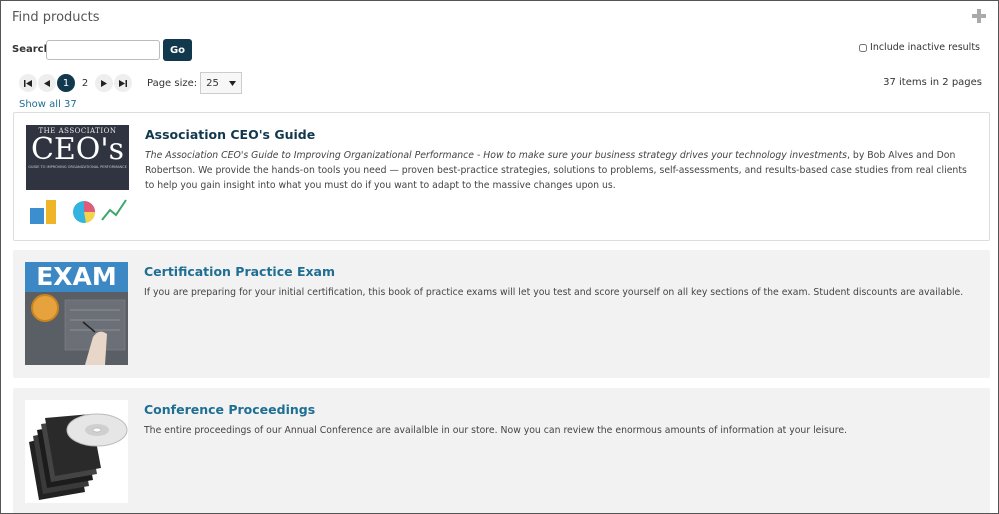  What do you see at coordinates (103, 50) in the screenshot?
I see `search-input` at bounding box center [103, 50].